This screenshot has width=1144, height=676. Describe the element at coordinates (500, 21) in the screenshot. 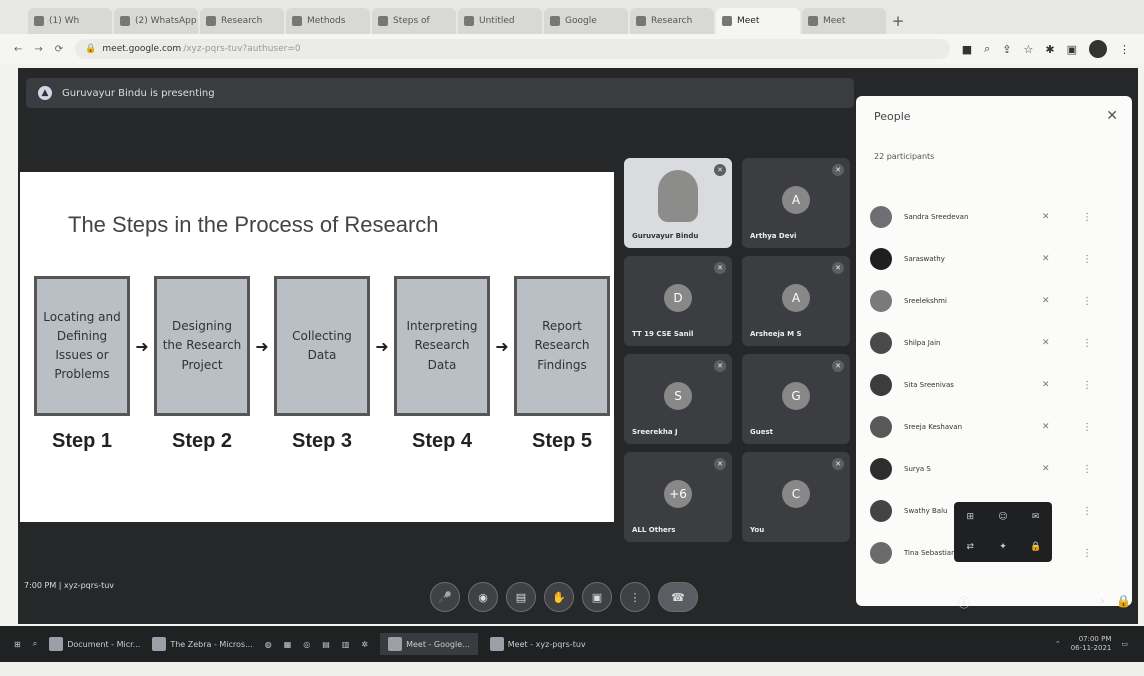

I see `browser-tab: Untitled` at that location.